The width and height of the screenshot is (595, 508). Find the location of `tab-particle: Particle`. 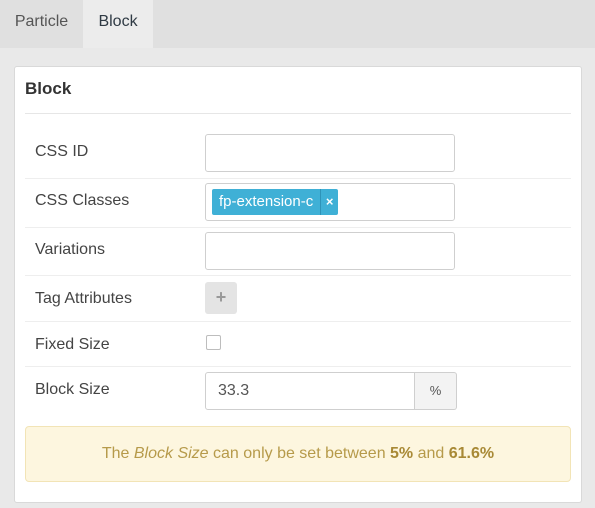

tab-particle: Particle is located at coordinates (41, 24).